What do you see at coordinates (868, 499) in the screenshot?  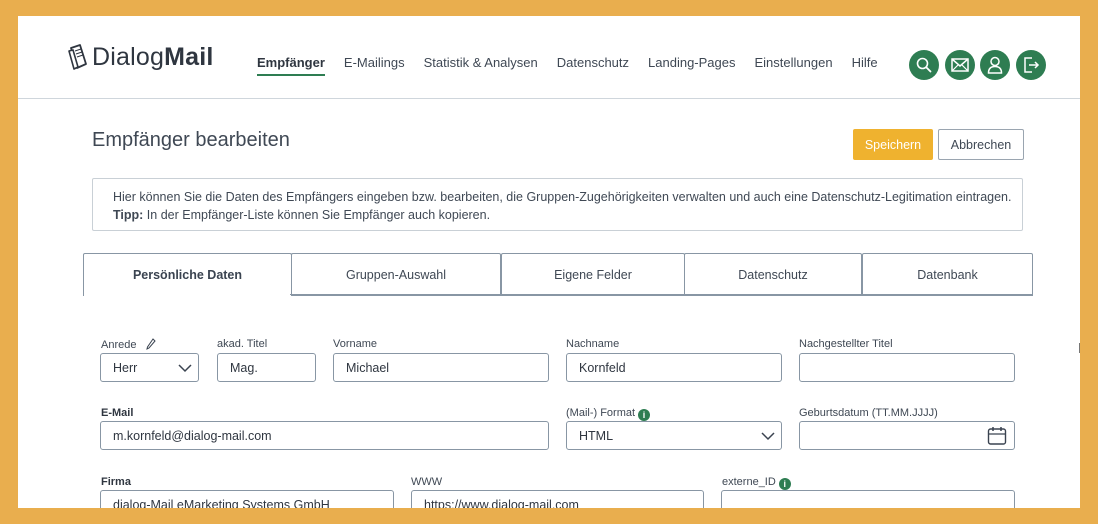 I see `extern-id-input` at bounding box center [868, 499].